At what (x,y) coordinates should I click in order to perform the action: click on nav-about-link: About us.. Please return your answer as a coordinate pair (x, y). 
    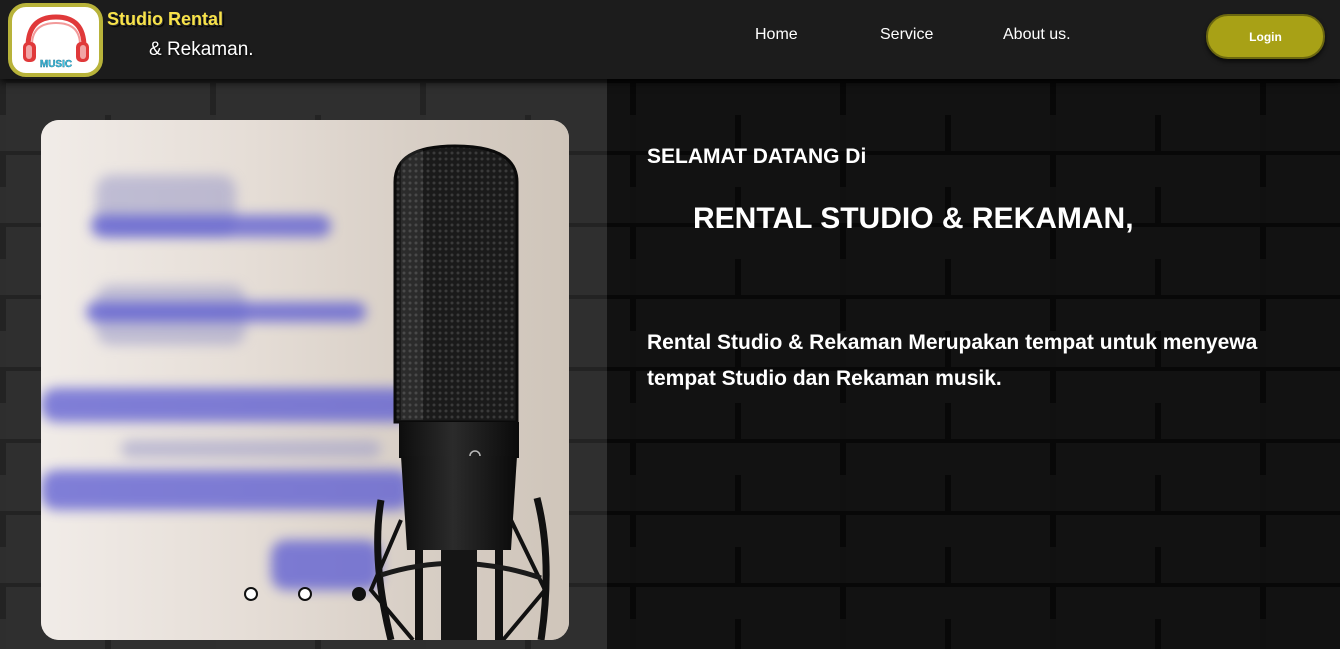
    Looking at the image, I should click on (1037, 35).